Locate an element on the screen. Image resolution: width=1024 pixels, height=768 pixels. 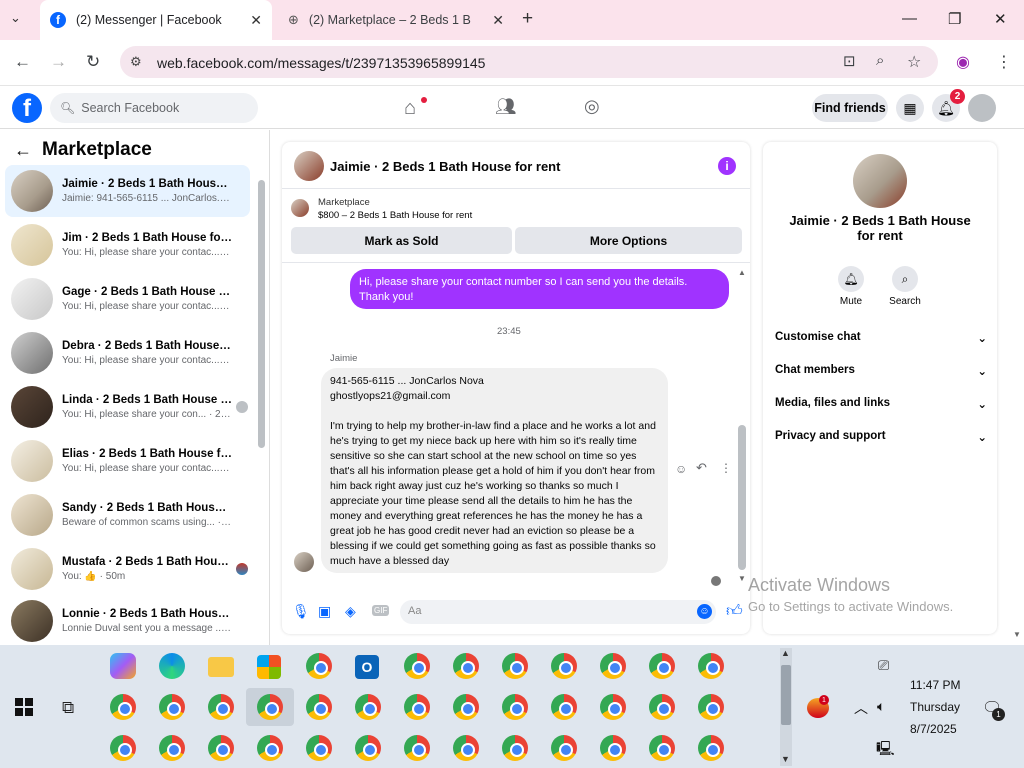
search-icon: ⌕ is located at coordinates (905, 279).